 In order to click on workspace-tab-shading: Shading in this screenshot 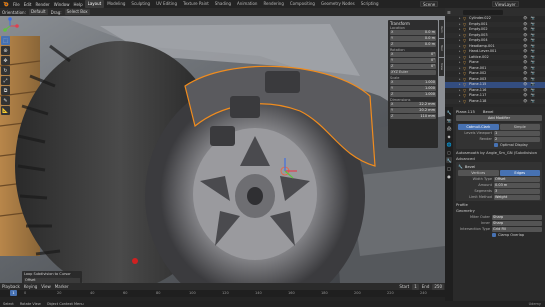, I will do `click(223, 4)`.